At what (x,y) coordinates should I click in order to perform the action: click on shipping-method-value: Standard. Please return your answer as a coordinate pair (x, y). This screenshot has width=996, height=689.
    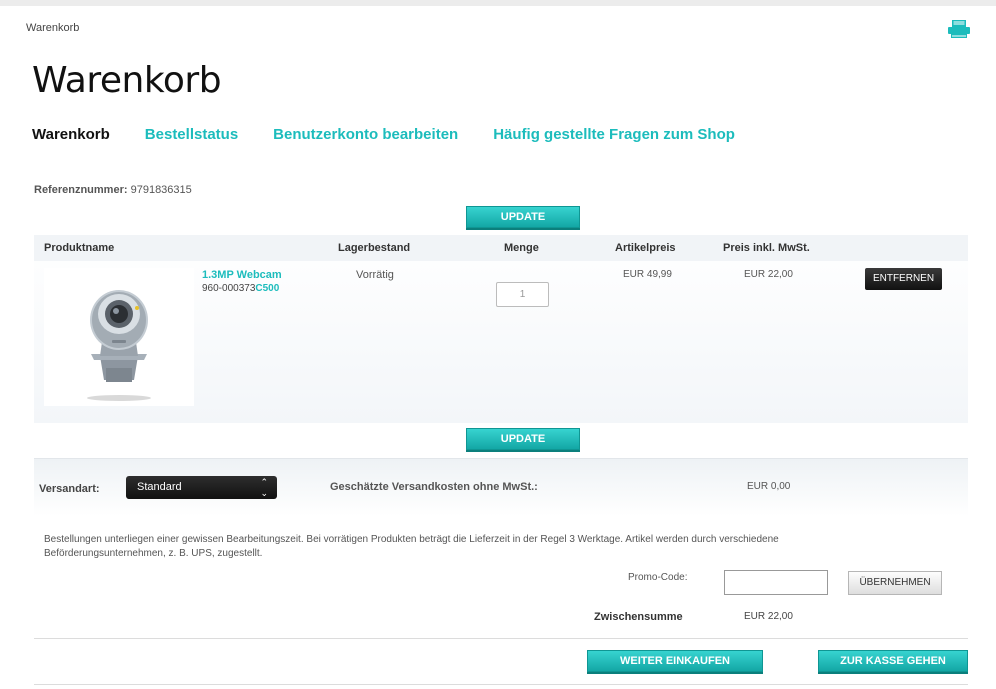
    Looking at the image, I should click on (159, 487).